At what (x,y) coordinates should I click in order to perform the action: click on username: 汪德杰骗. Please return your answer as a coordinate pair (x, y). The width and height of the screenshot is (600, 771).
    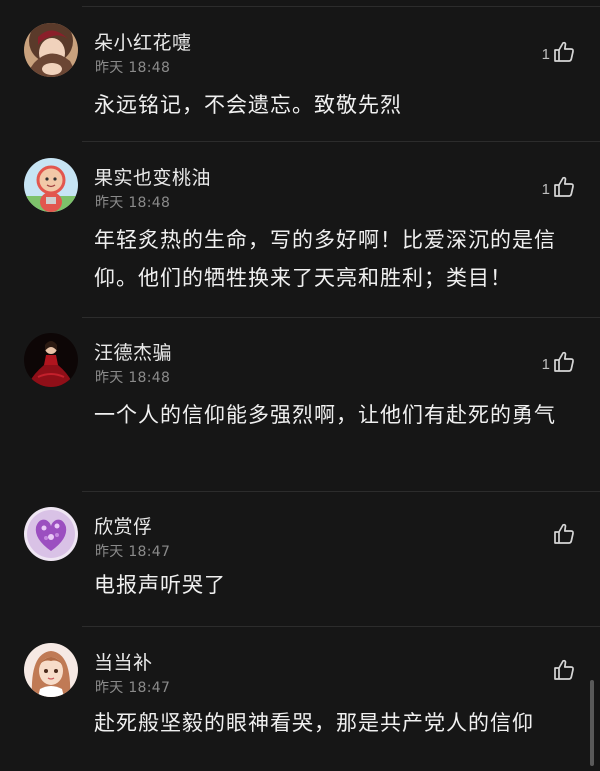
    Looking at the image, I should click on (133, 351).